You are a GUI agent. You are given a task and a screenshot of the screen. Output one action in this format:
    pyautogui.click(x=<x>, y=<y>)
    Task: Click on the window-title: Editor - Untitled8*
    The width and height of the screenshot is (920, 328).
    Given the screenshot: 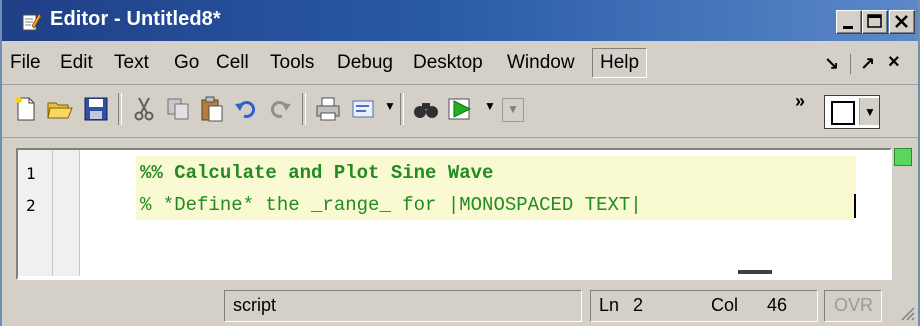 What is the action you would take?
    pyautogui.click(x=135, y=19)
    